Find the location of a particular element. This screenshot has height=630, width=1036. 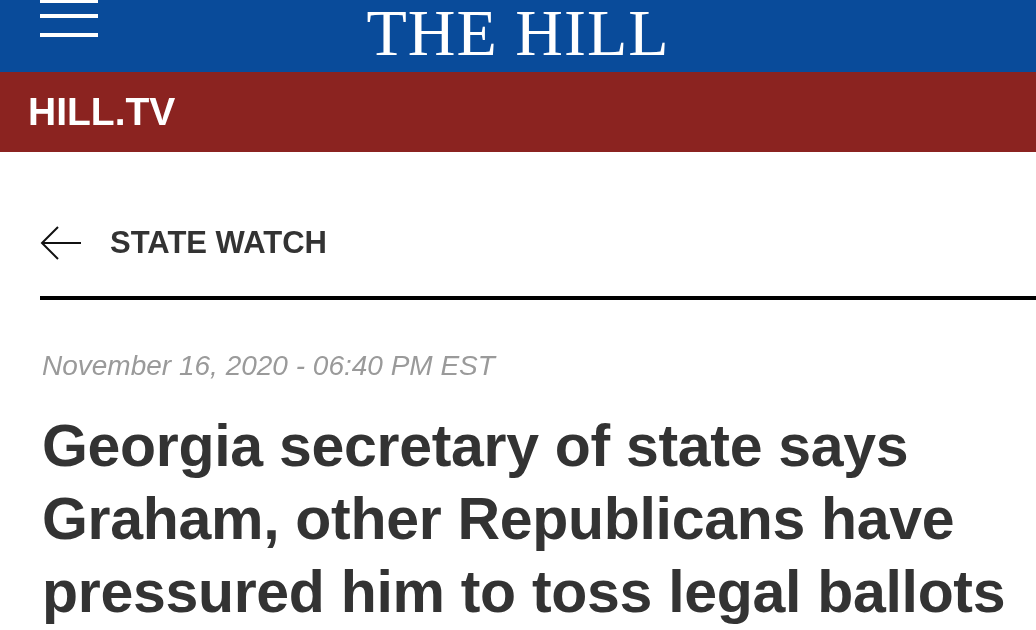

back-arrow-icon is located at coordinates (61, 243).